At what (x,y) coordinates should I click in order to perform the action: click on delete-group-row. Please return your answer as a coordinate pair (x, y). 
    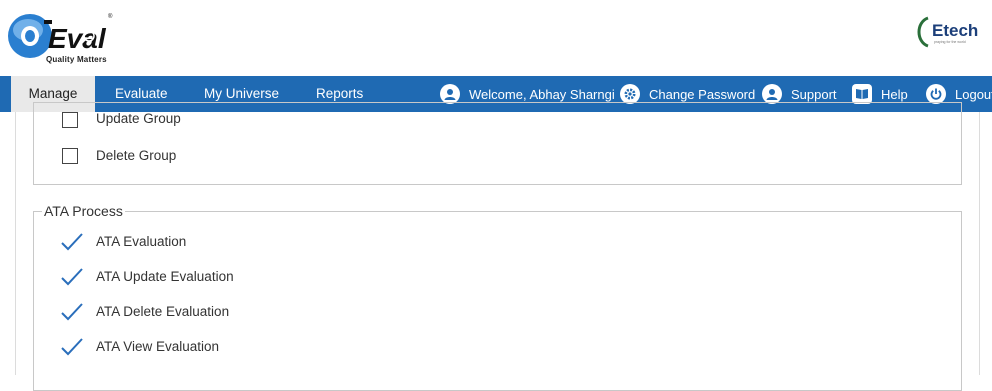
    Looking at the image, I should click on (70, 156).